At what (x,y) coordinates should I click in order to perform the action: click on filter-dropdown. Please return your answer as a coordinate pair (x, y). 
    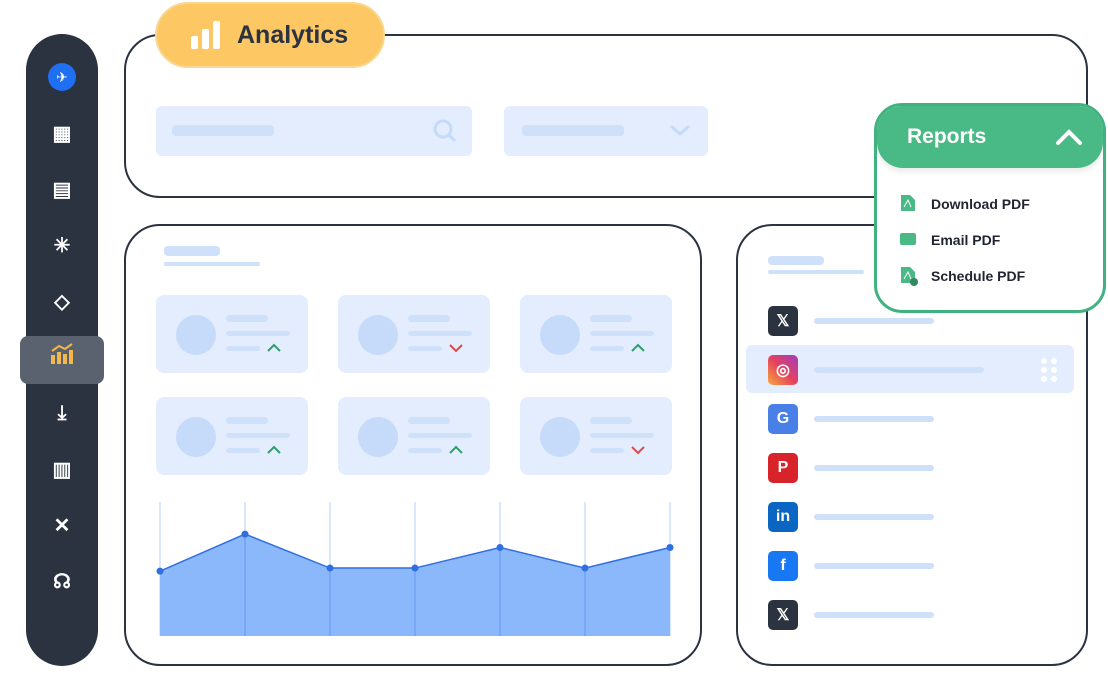
    Looking at the image, I should click on (606, 131).